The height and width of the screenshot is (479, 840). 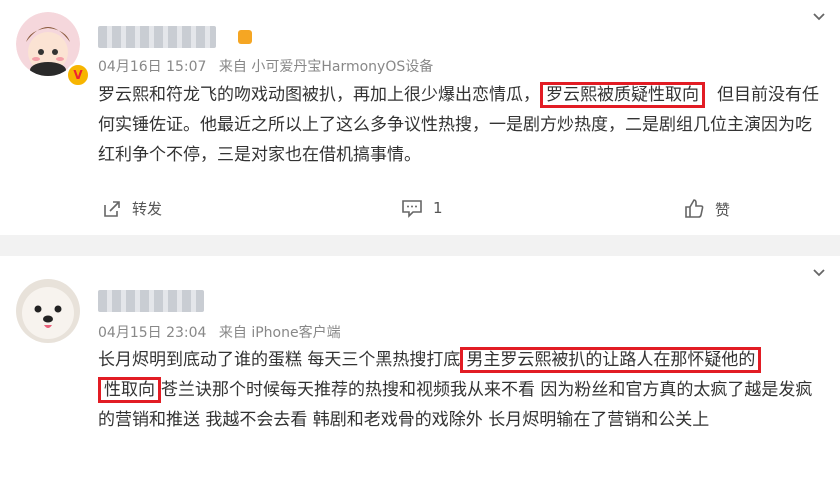 I want to click on post-source: 来自 小可爱丹宝HarmonyOS设备, so click(x=326, y=67).